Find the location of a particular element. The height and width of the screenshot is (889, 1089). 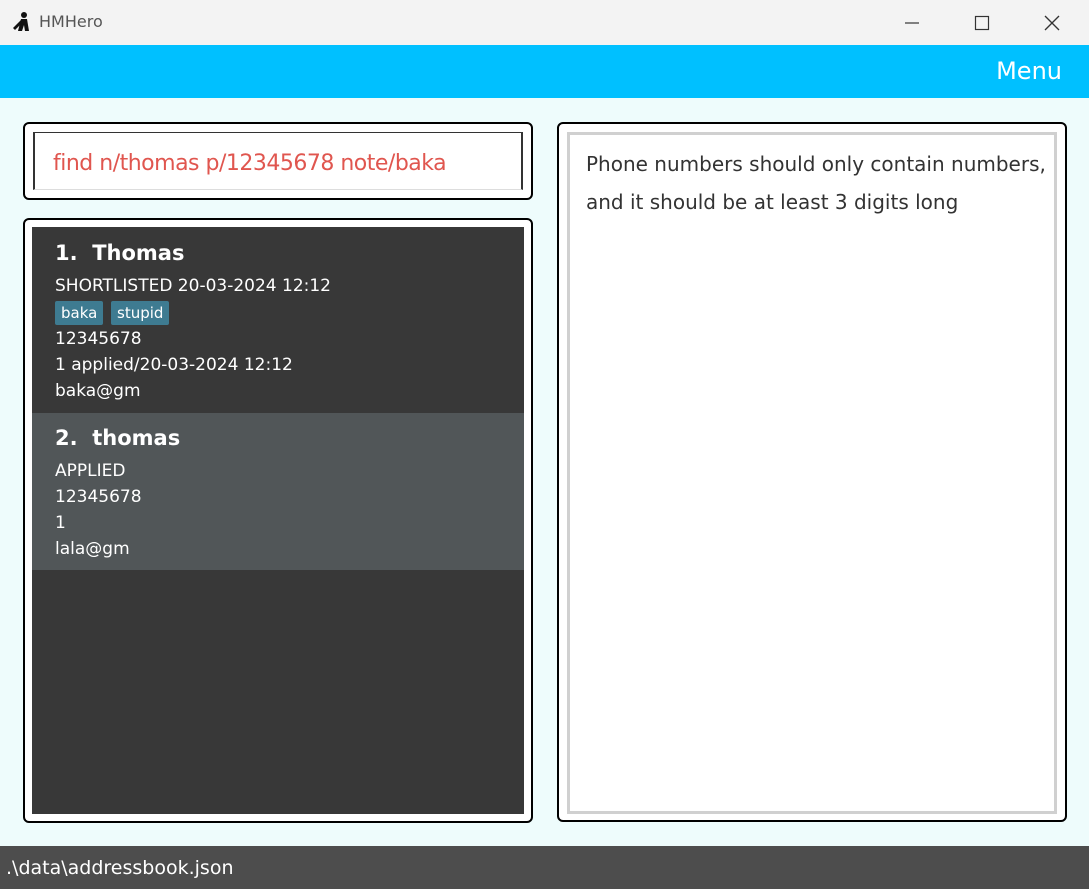

status-bar: .\data\addressbook.json is located at coordinates (544, 867).